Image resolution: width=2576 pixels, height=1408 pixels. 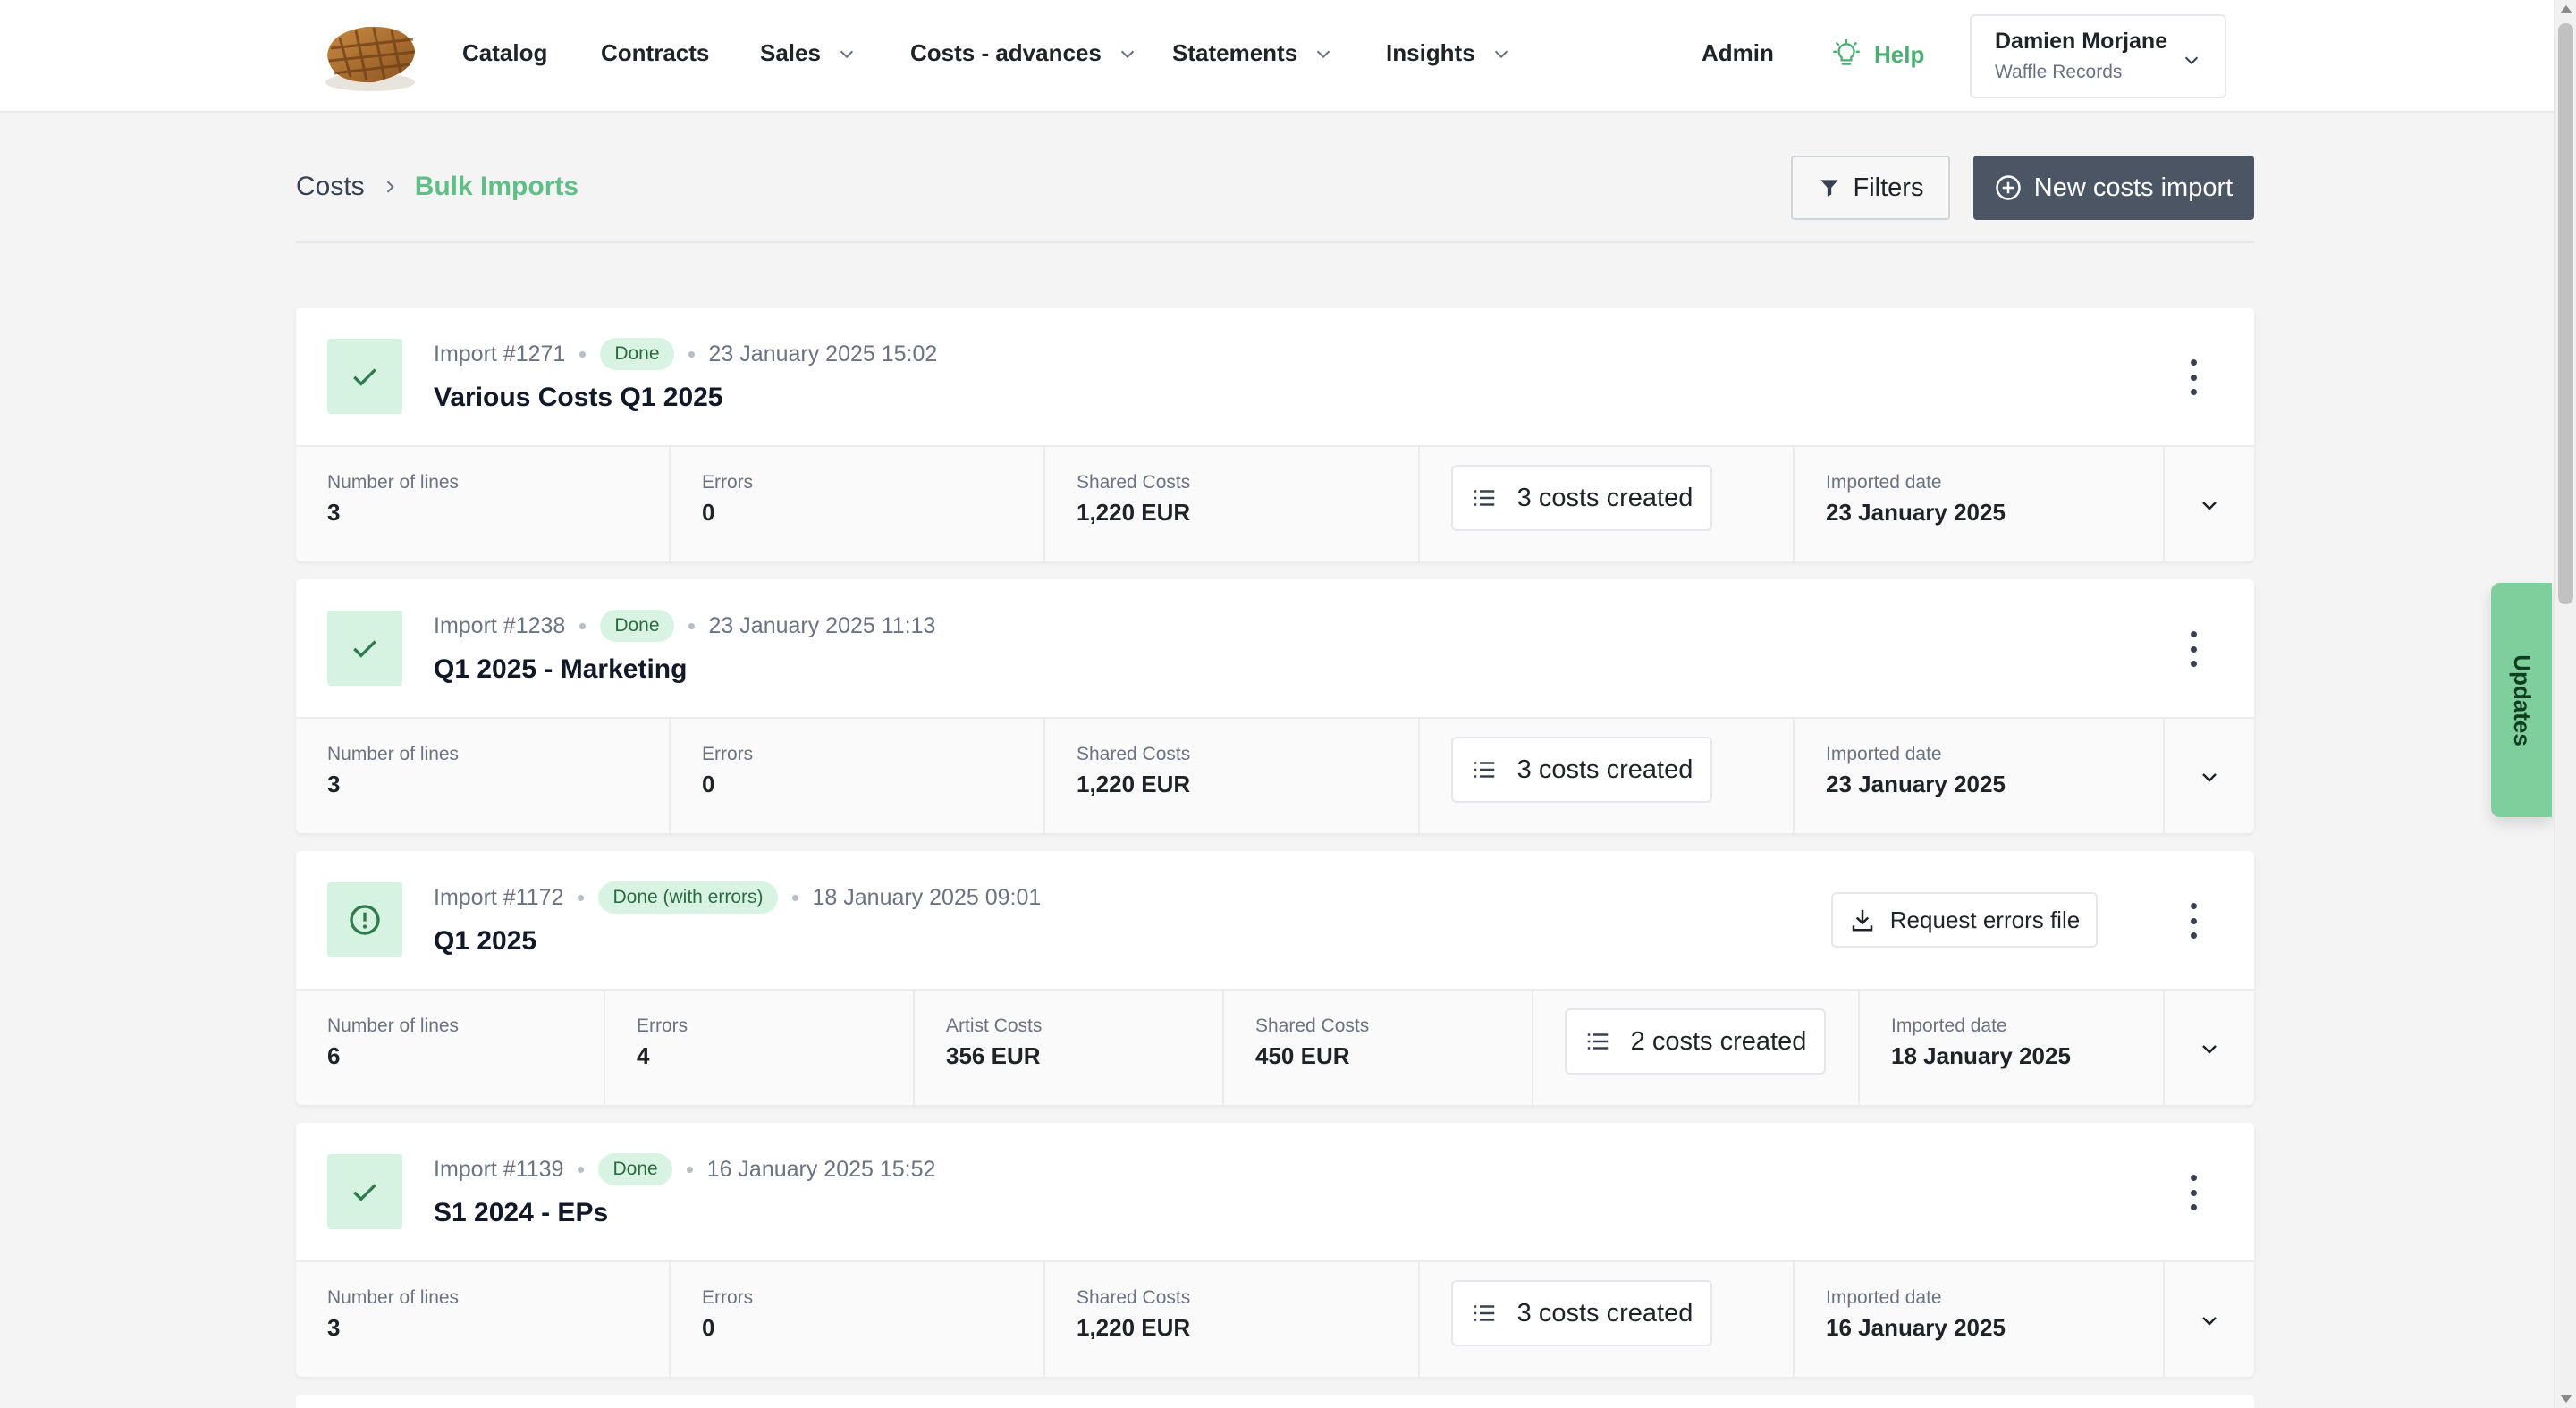 What do you see at coordinates (1877, 54) in the screenshot?
I see `nav-help: Help` at bounding box center [1877, 54].